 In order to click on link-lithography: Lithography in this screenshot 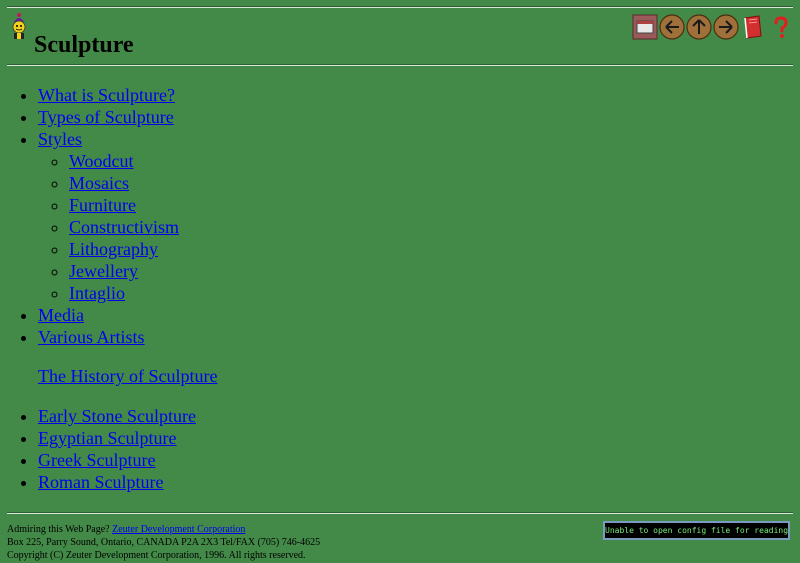, I will do `click(113, 249)`.